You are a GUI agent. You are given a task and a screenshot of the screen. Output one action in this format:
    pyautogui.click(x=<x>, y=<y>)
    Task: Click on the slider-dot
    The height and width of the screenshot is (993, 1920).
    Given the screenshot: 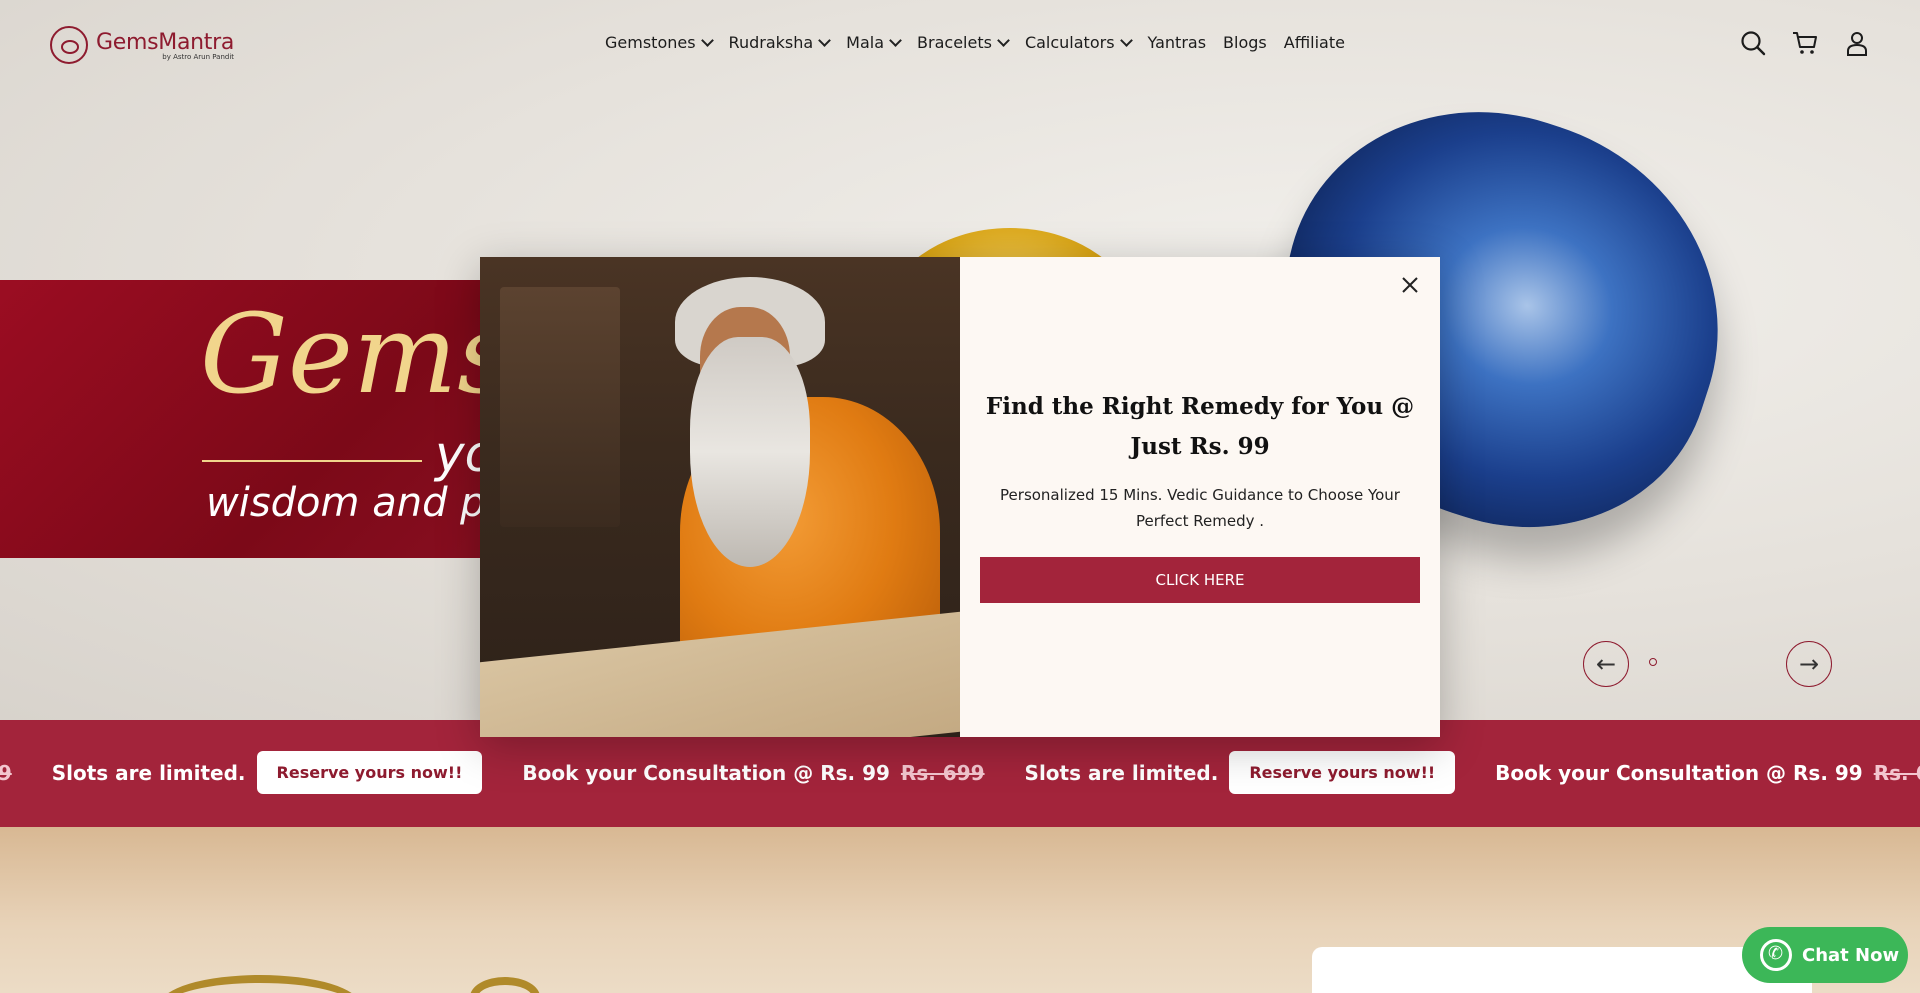 What is the action you would take?
    pyautogui.click(x=1653, y=662)
    